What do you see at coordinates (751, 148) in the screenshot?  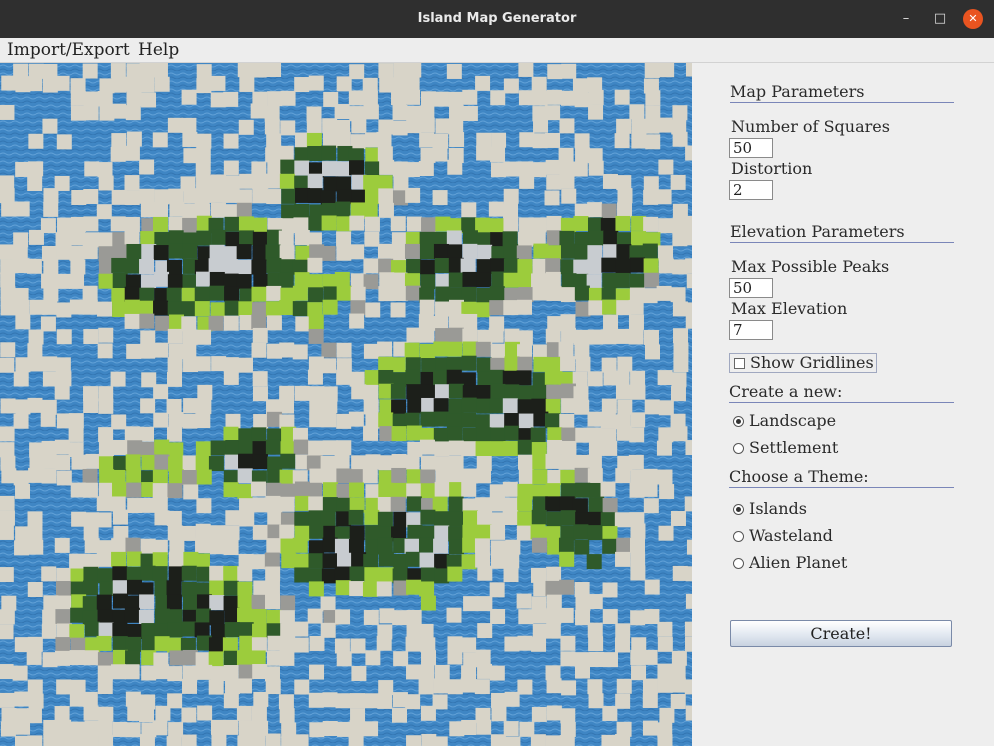 I see `number-of-squares-input` at bounding box center [751, 148].